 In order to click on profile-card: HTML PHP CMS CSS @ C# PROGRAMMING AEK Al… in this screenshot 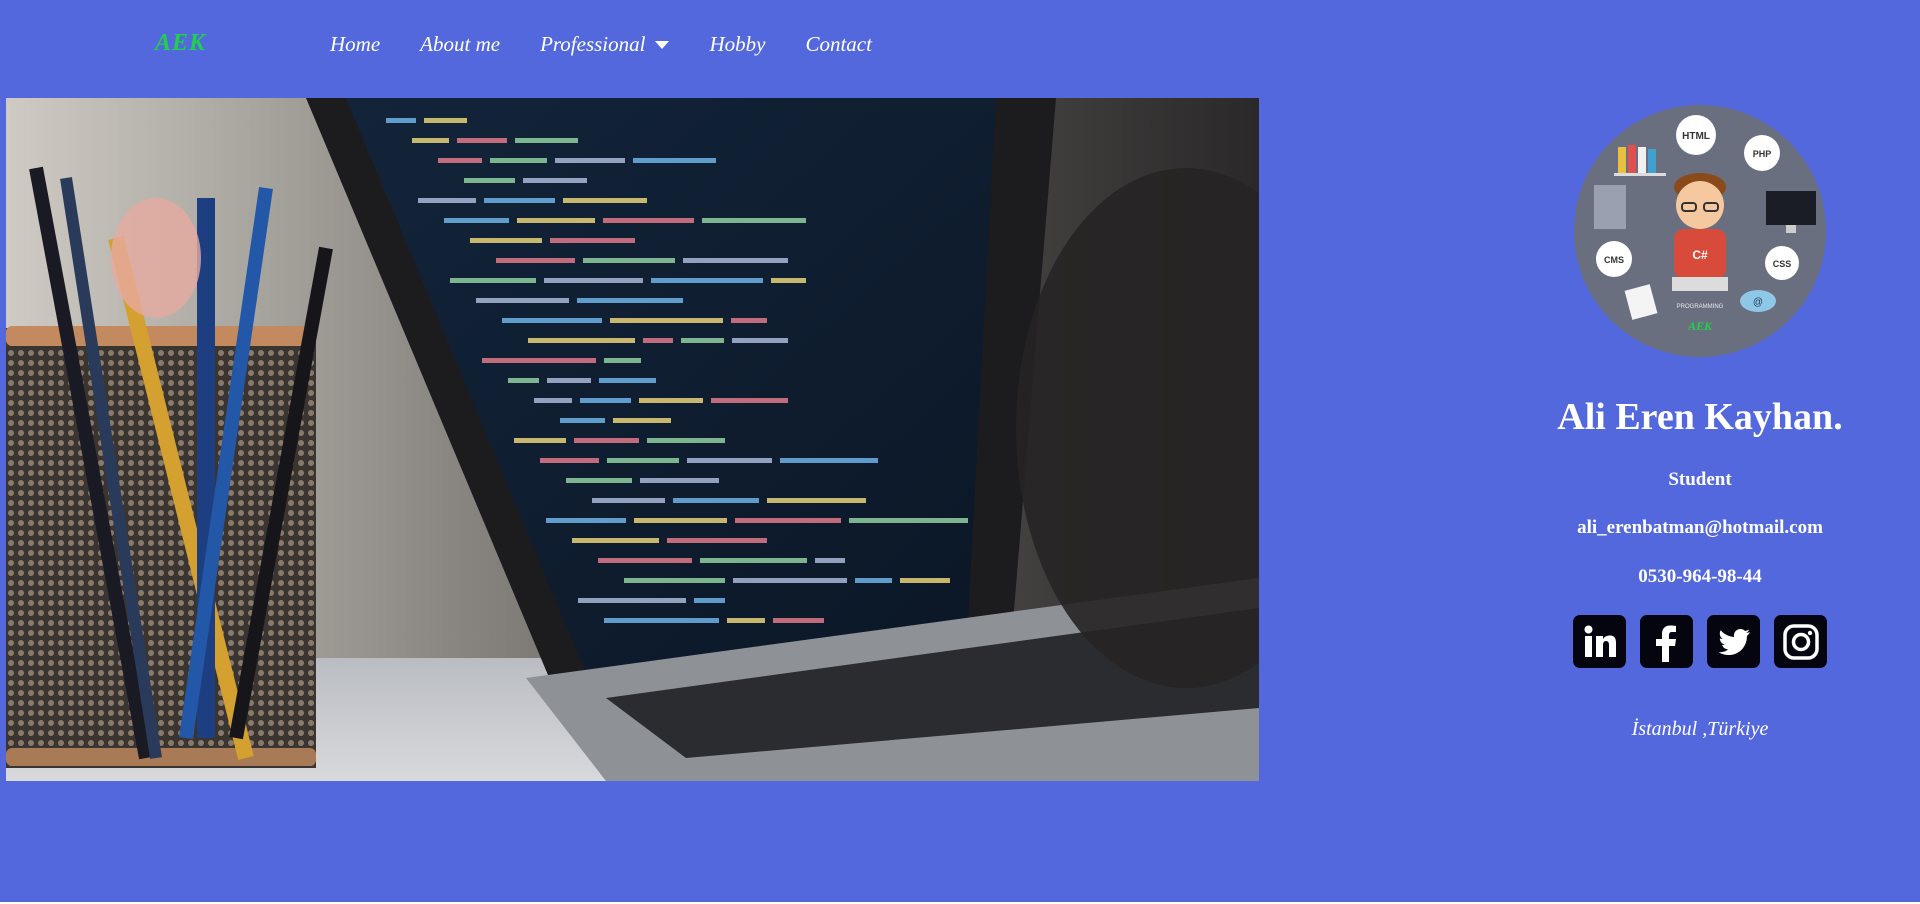, I will do `click(1700, 423)`.